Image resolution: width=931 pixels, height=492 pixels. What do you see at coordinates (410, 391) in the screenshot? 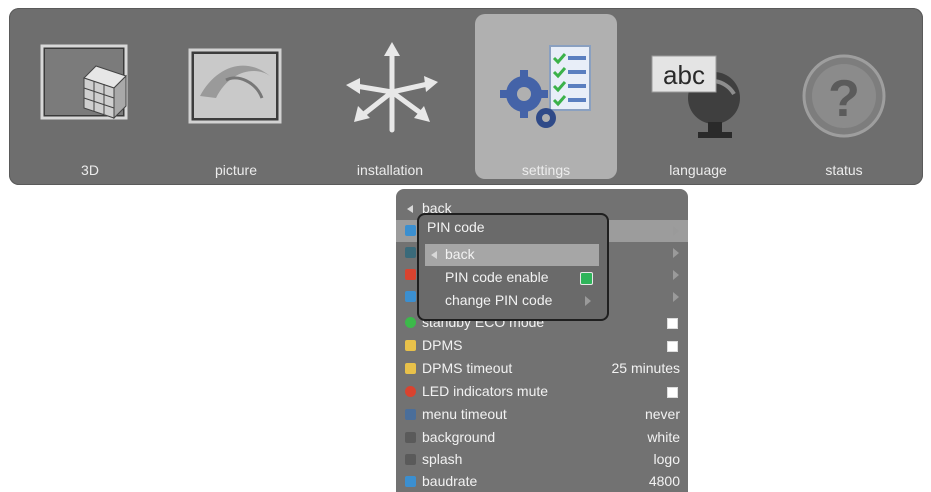
I see `led-icon` at bounding box center [410, 391].